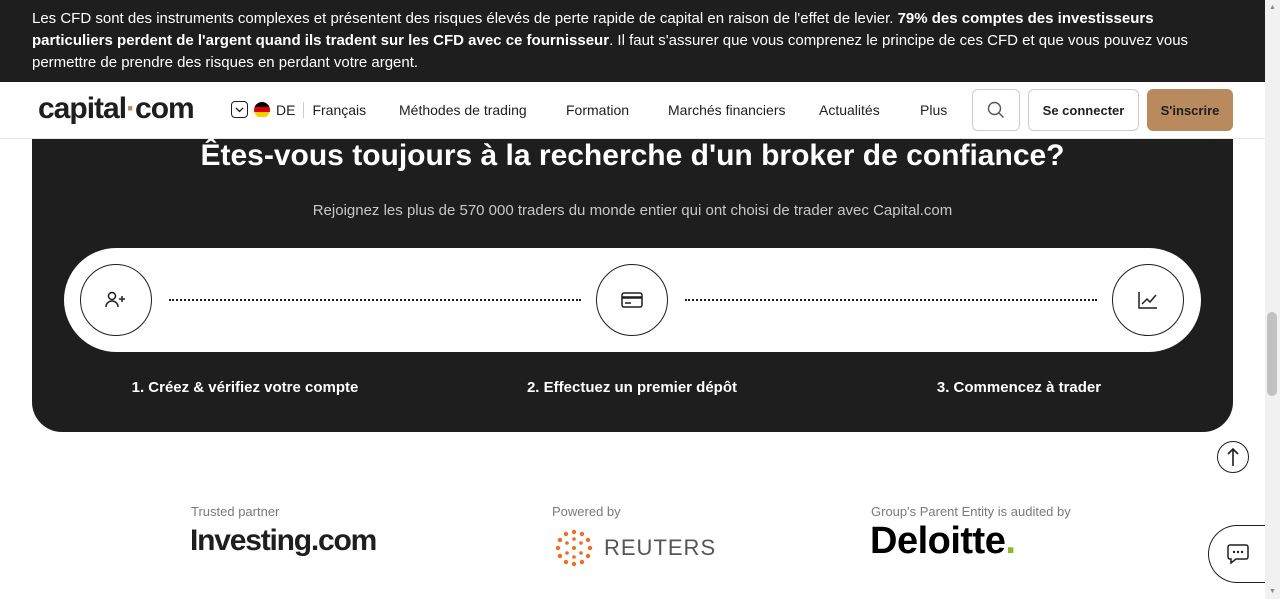 The image size is (1280, 599). I want to click on search-icon, so click(995, 109).